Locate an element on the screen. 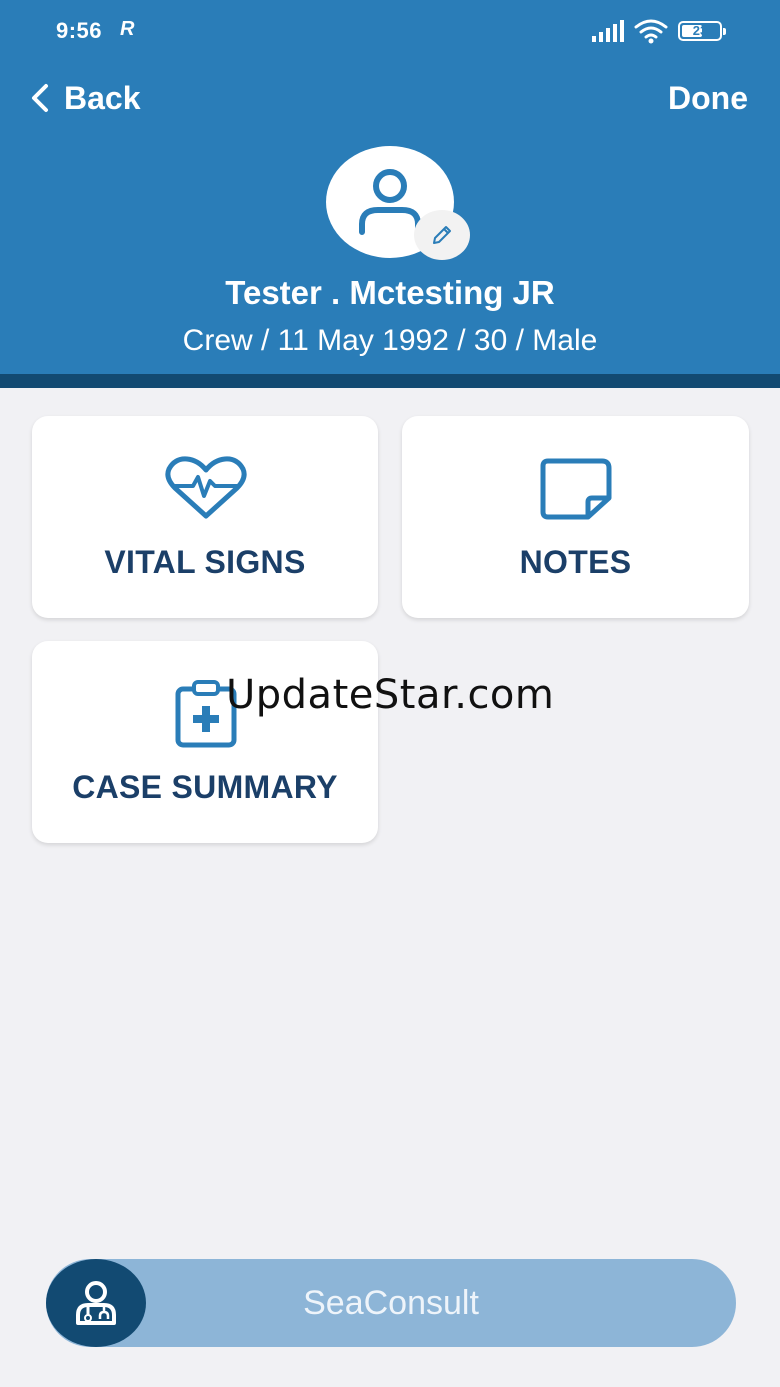  status-time: 9:56 is located at coordinates (79, 30).